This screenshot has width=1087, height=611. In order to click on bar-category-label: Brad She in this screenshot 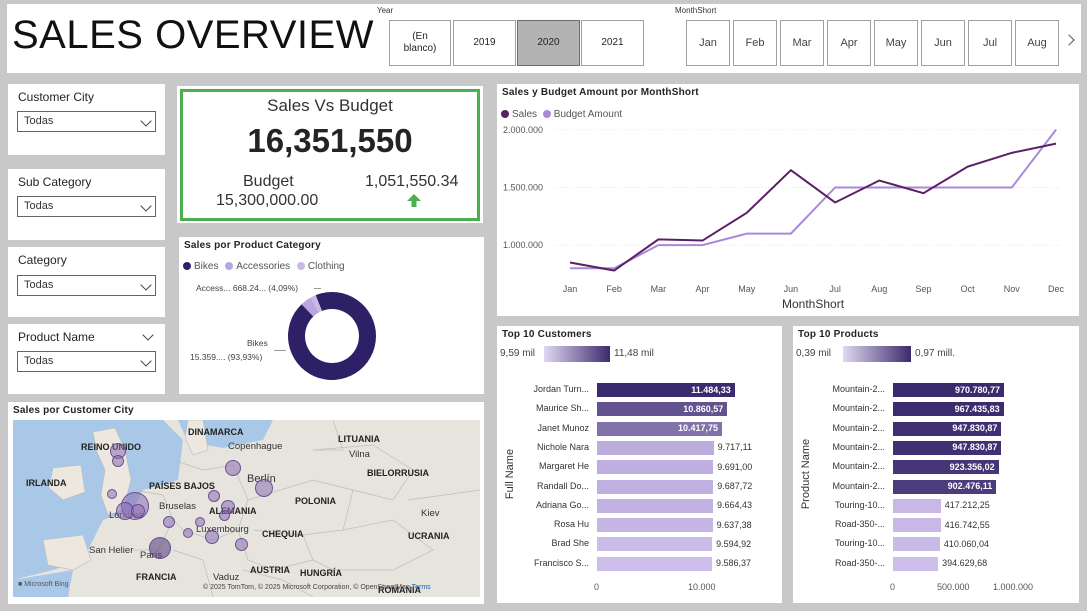, I will do `click(570, 543)`.